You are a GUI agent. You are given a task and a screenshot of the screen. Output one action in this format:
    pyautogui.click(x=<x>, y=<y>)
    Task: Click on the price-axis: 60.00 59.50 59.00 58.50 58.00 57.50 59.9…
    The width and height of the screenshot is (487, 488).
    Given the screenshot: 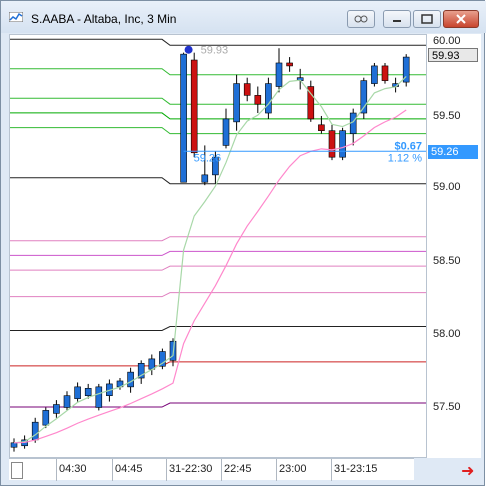 What is the action you would take?
    pyautogui.click(x=454, y=246)
    